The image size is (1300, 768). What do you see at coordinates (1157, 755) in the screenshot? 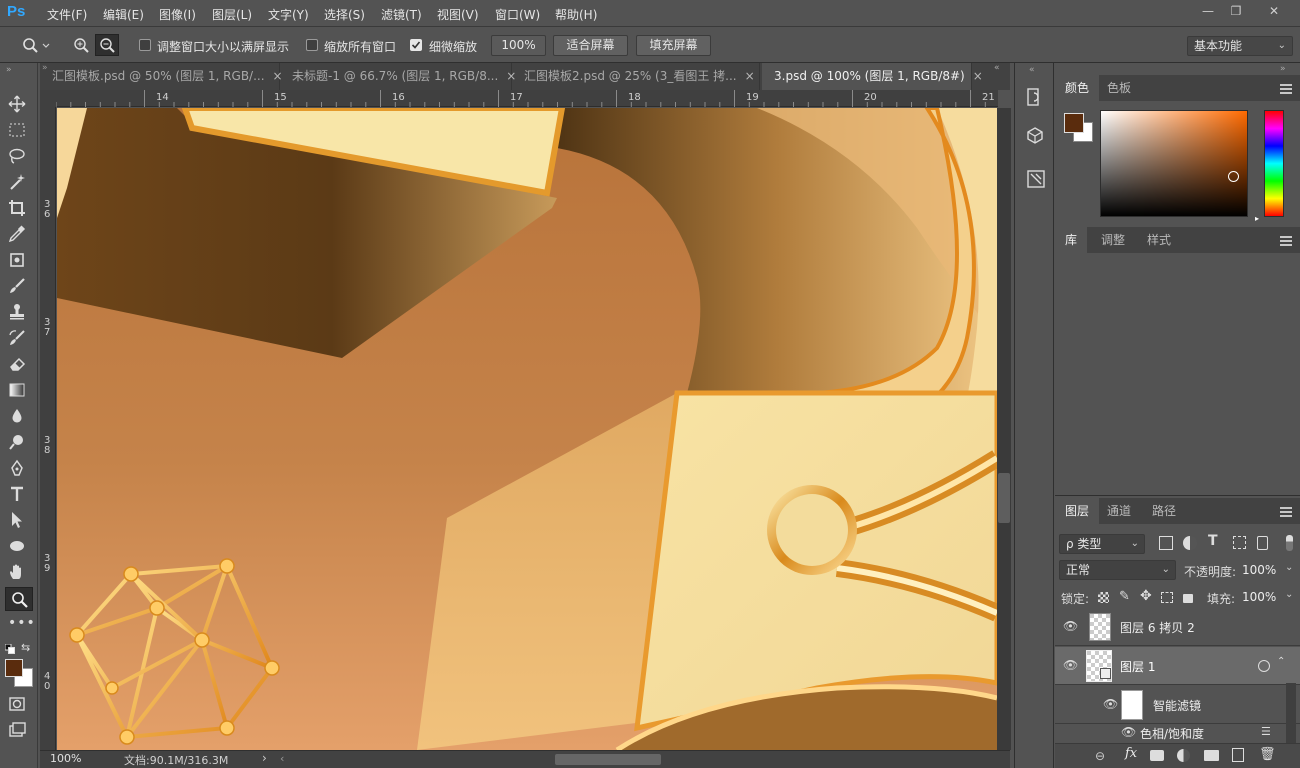
I see `mask-icon` at bounding box center [1157, 755].